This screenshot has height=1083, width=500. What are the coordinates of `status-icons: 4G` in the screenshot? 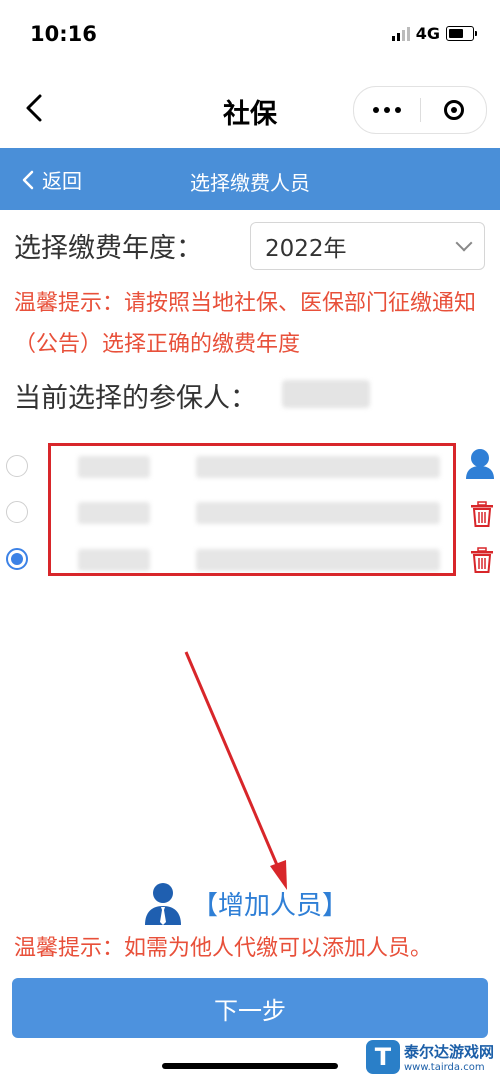 It's located at (434, 33).